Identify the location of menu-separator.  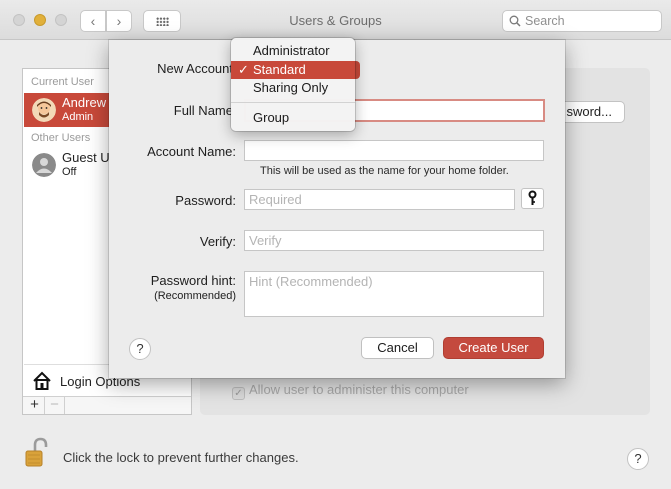
(293, 102).